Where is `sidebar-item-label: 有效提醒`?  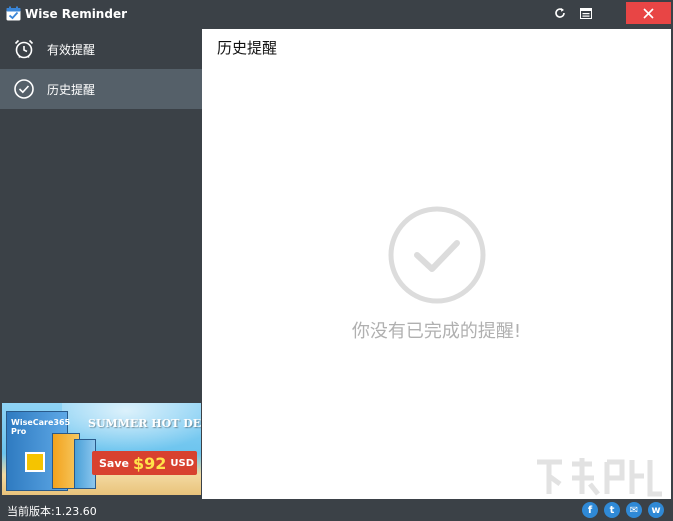
sidebar-item-label: 有效提醒 is located at coordinates (71, 50).